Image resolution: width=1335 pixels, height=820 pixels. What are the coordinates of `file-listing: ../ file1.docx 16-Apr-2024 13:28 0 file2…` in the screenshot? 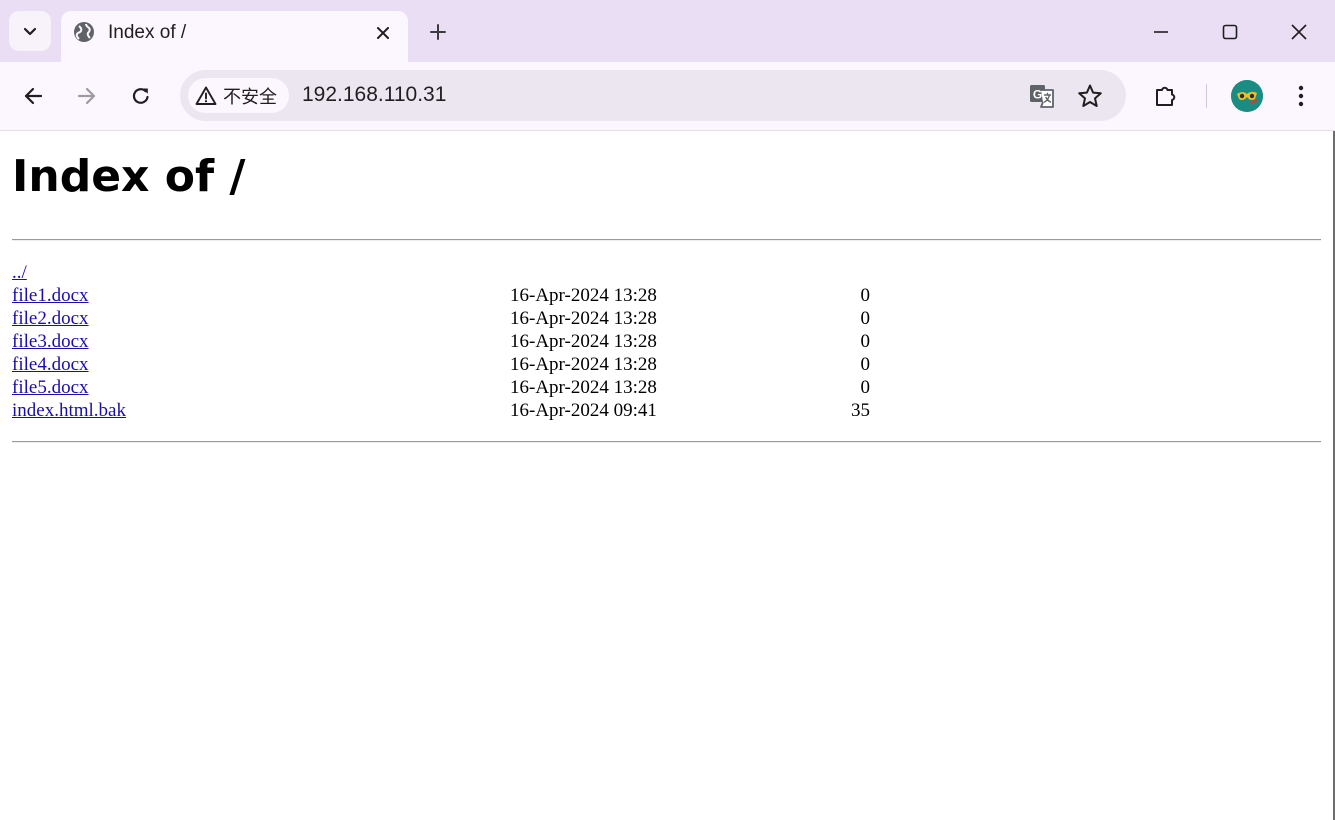 It's located at (512, 341).